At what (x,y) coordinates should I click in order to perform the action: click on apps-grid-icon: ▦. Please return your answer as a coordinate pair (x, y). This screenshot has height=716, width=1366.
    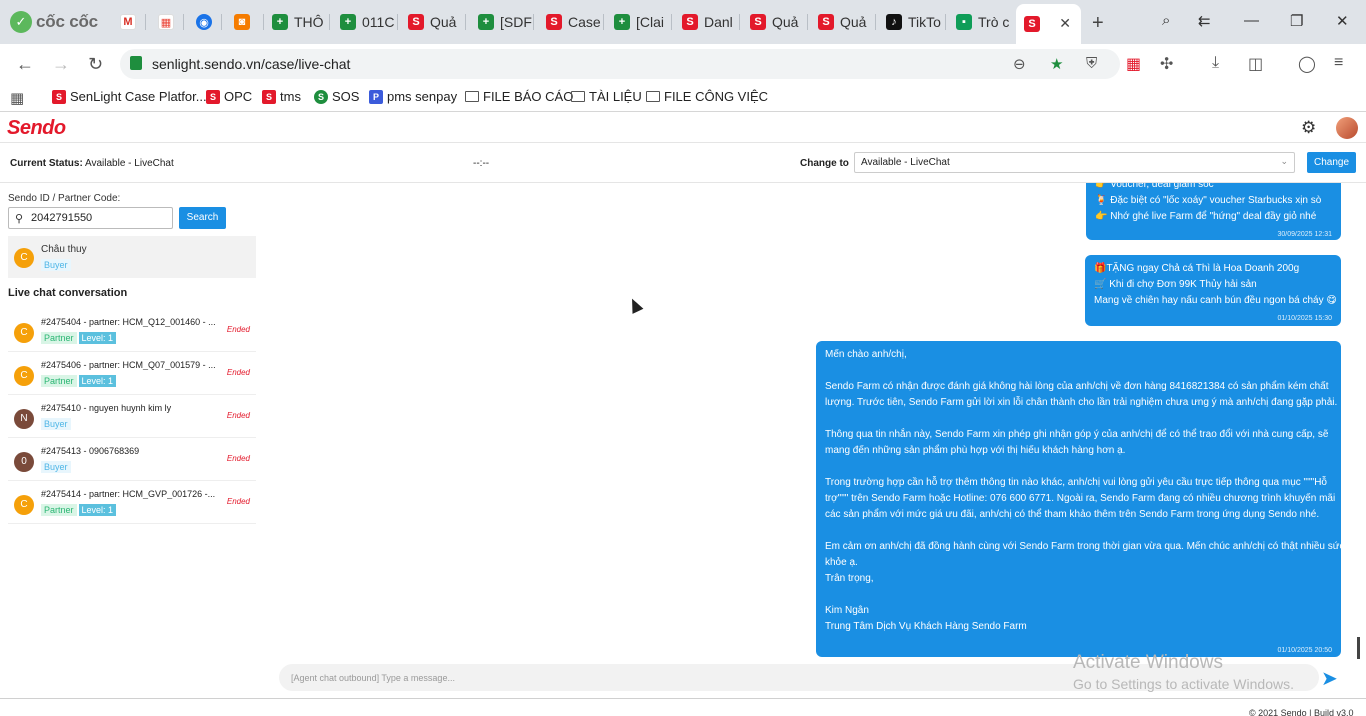
    Looking at the image, I should click on (17, 98).